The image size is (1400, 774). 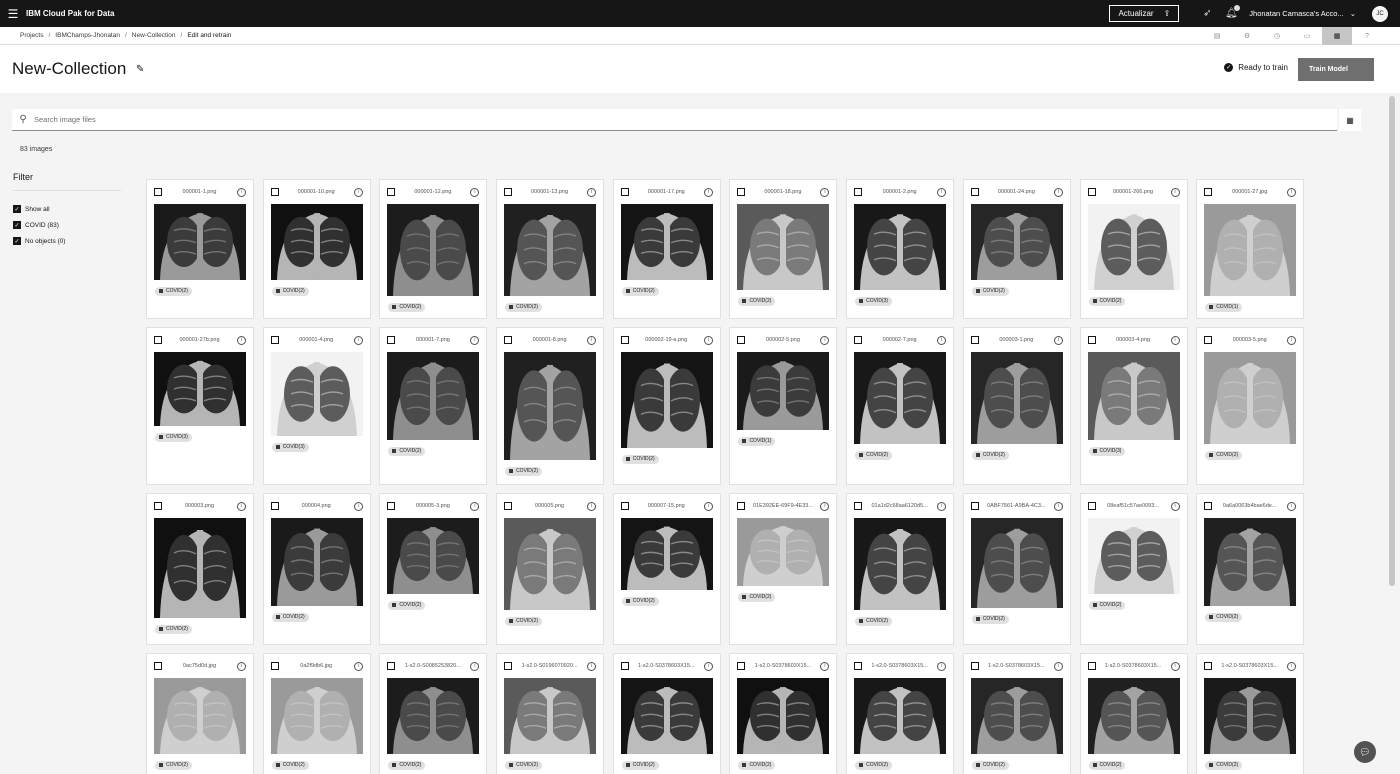 I want to click on notification-icon: 🔔︎, so click(x=1231, y=13).